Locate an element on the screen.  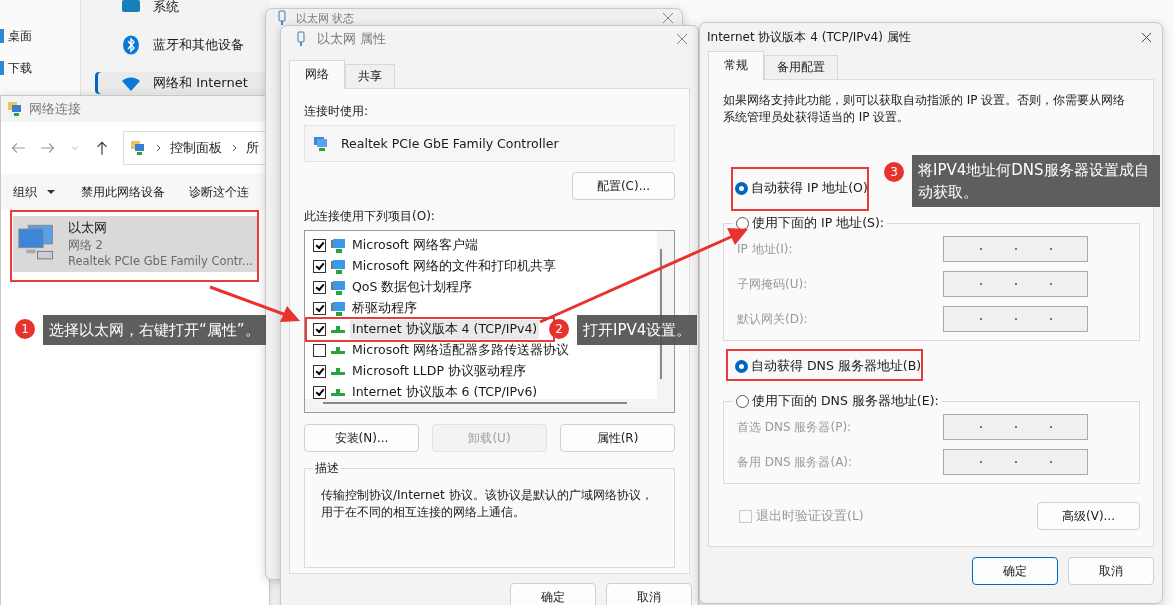
callout: 将IPV4地址何DNS服务器设置成自动获取。 is located at coordinates (1036, 181).